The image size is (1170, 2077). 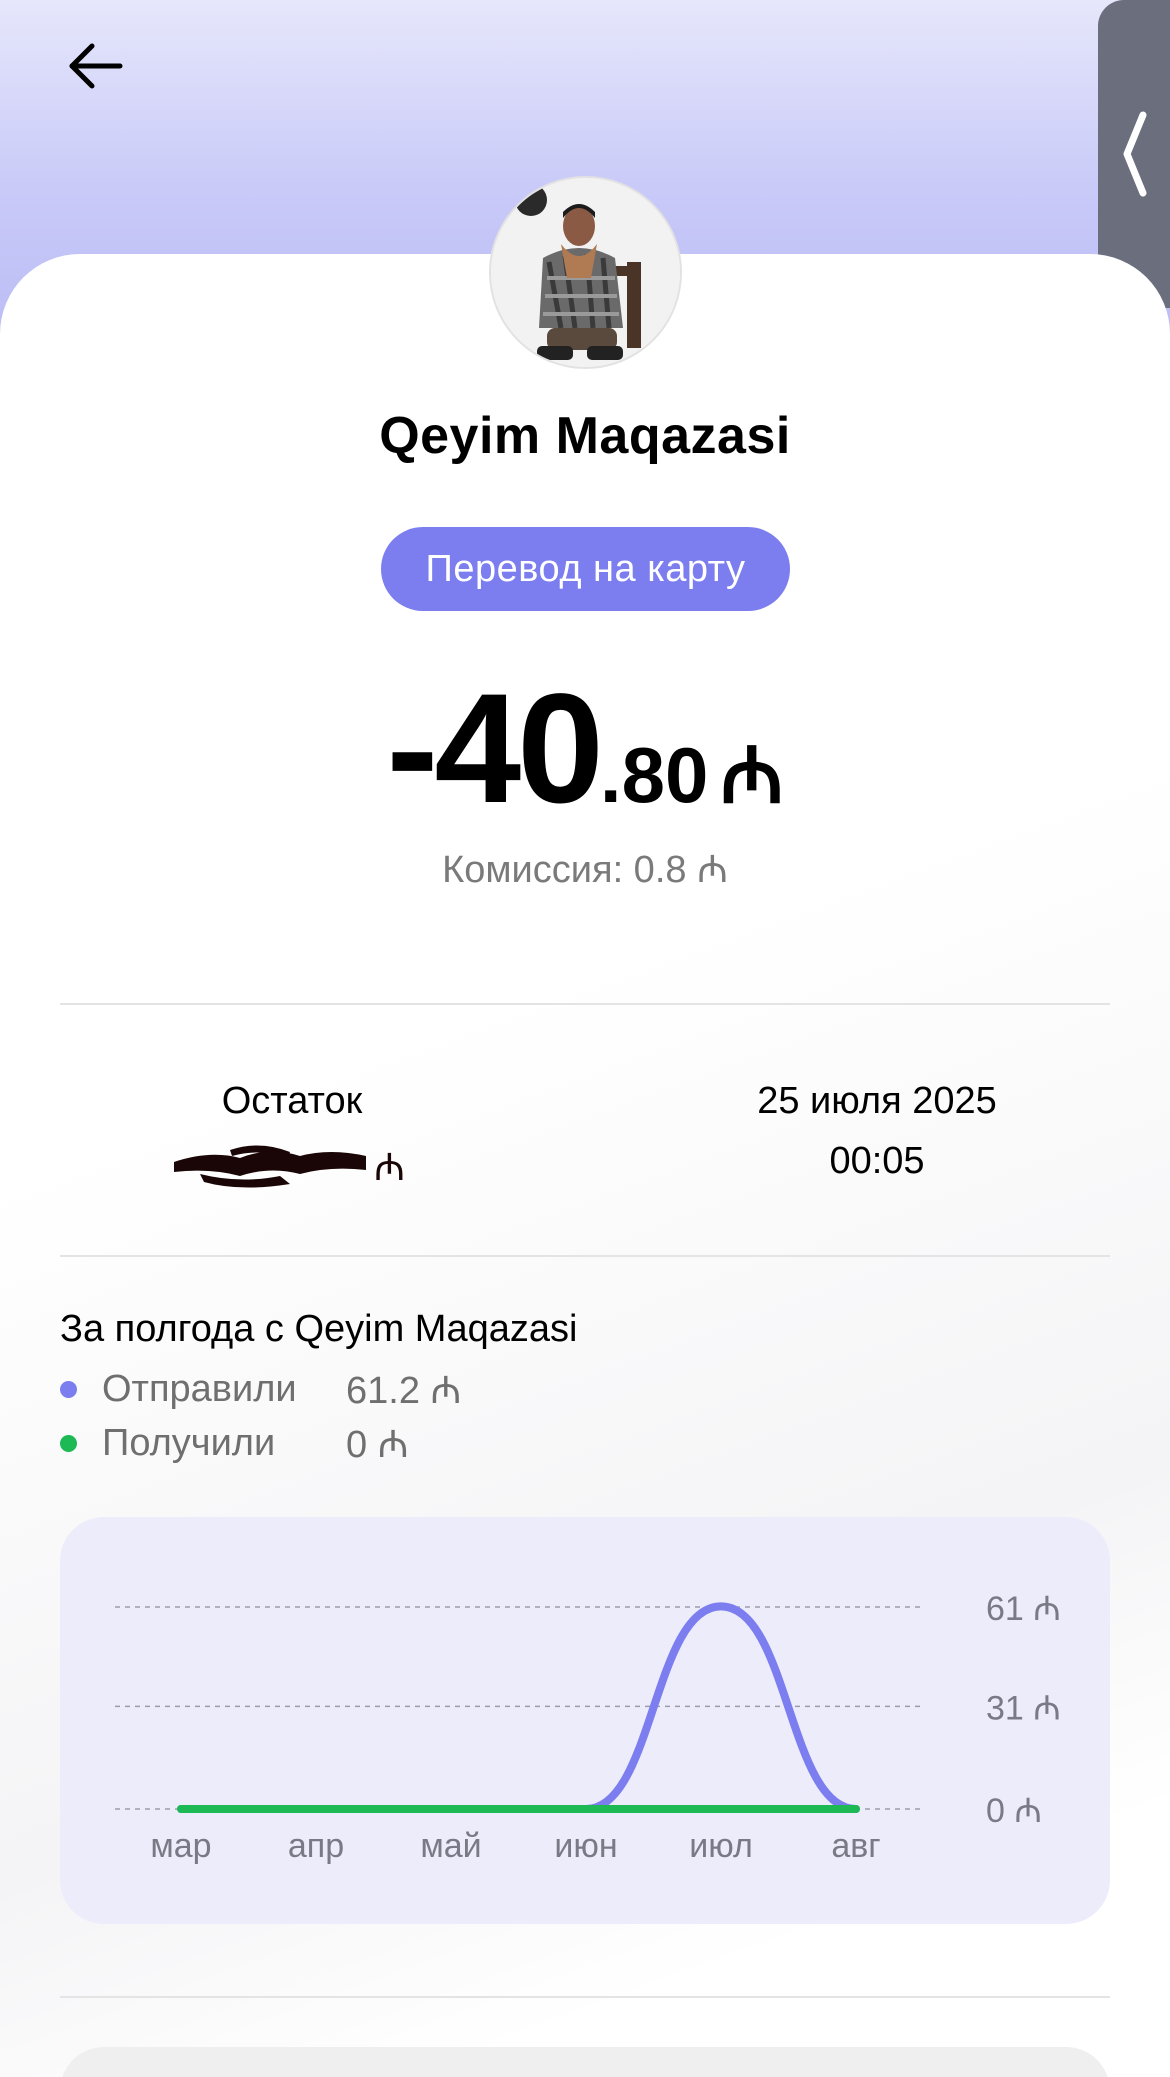 What do you see at coordinates (721, 1846) in the screenshot?
I see `x-tick-label: июл` at bounding box center [721, 1846].